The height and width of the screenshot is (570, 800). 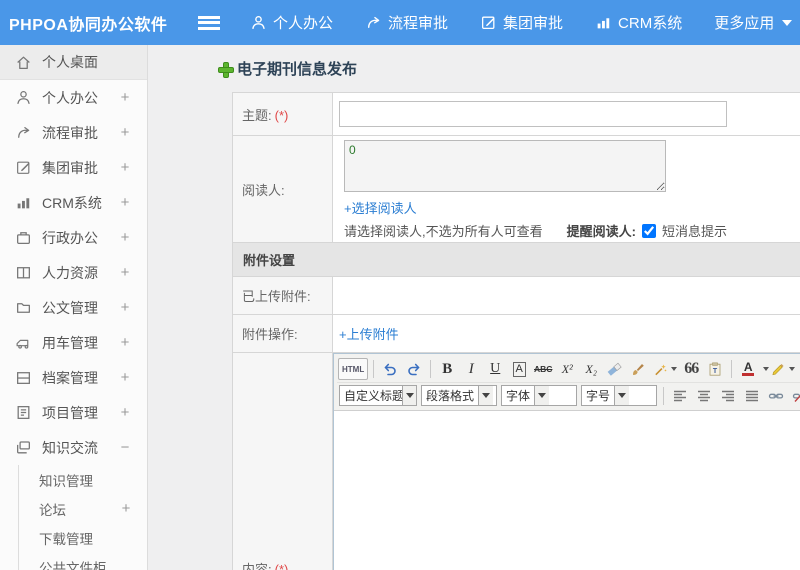 I want to click on justify-icon, so click(x=752, y=395).